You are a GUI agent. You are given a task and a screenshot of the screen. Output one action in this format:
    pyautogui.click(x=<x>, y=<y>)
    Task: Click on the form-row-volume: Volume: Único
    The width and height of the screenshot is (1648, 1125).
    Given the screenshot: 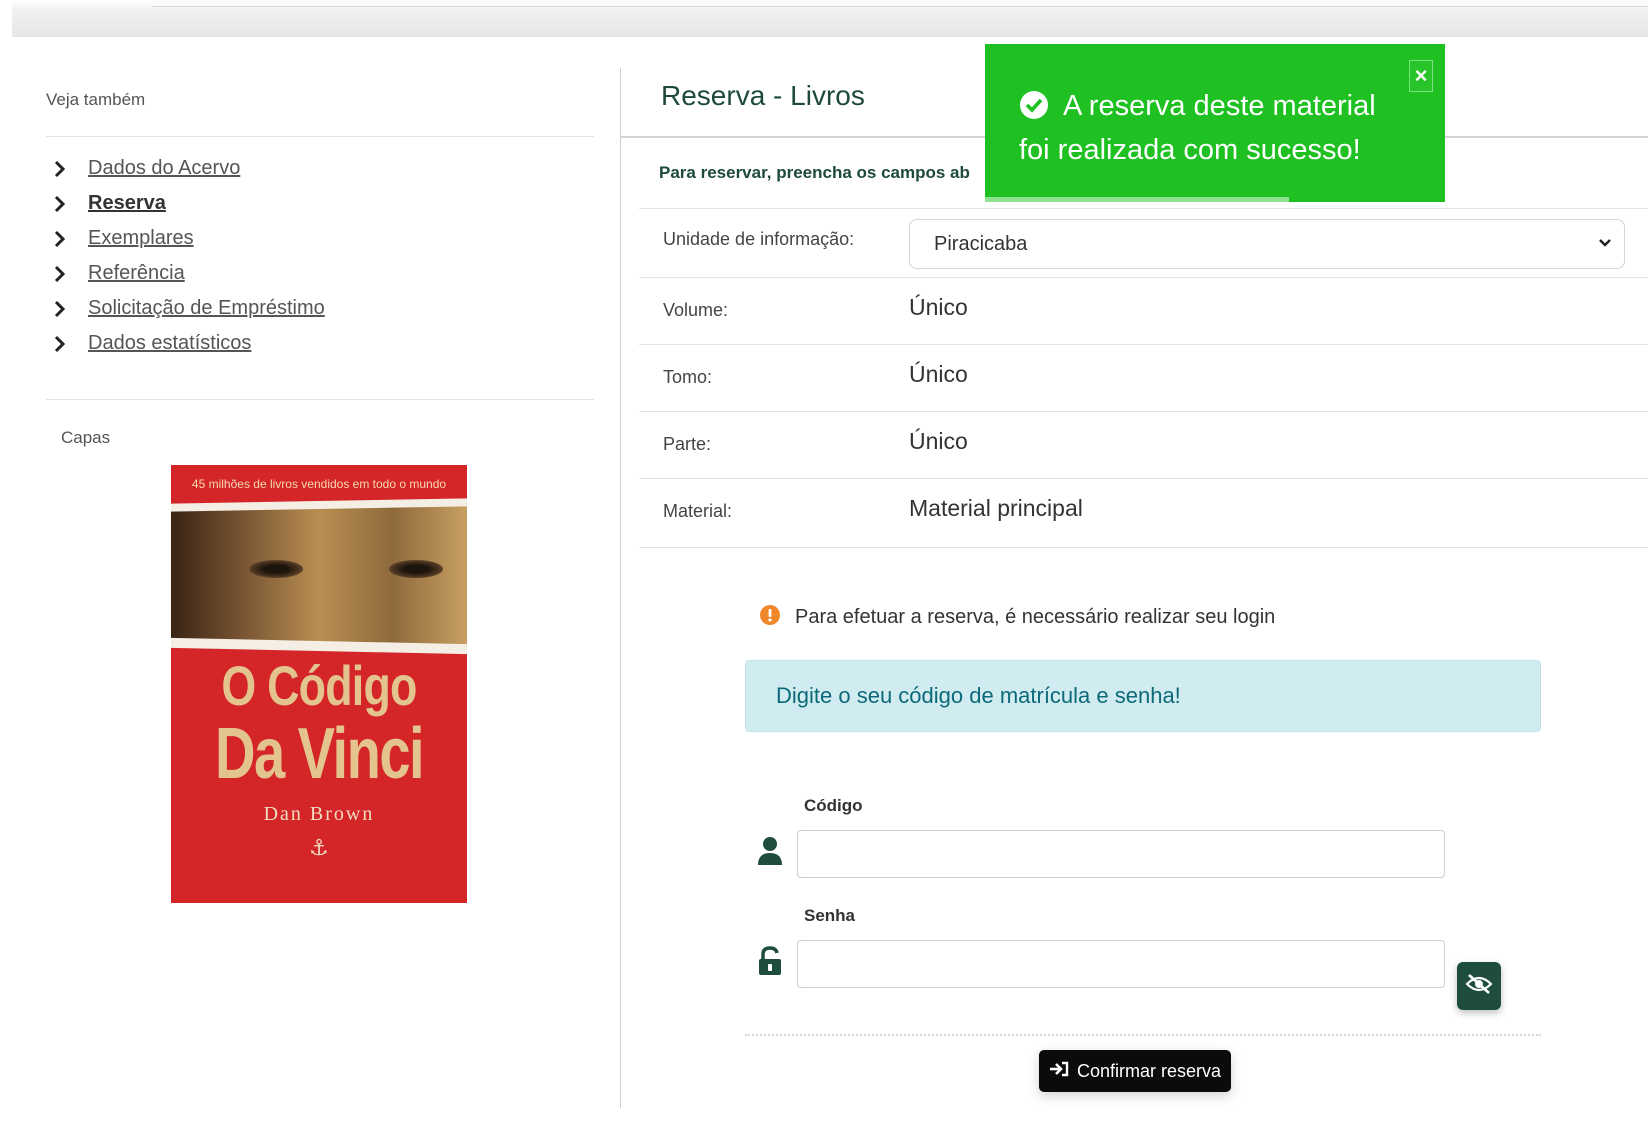 What is the action you would take?
    pyautogui.click(x=1143, y=310)
    